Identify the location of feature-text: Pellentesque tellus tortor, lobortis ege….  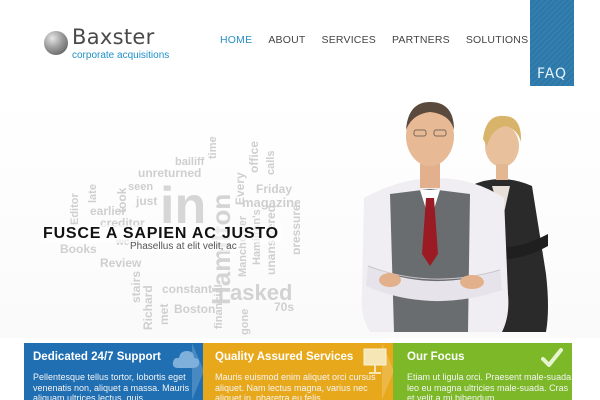
(111, 386).